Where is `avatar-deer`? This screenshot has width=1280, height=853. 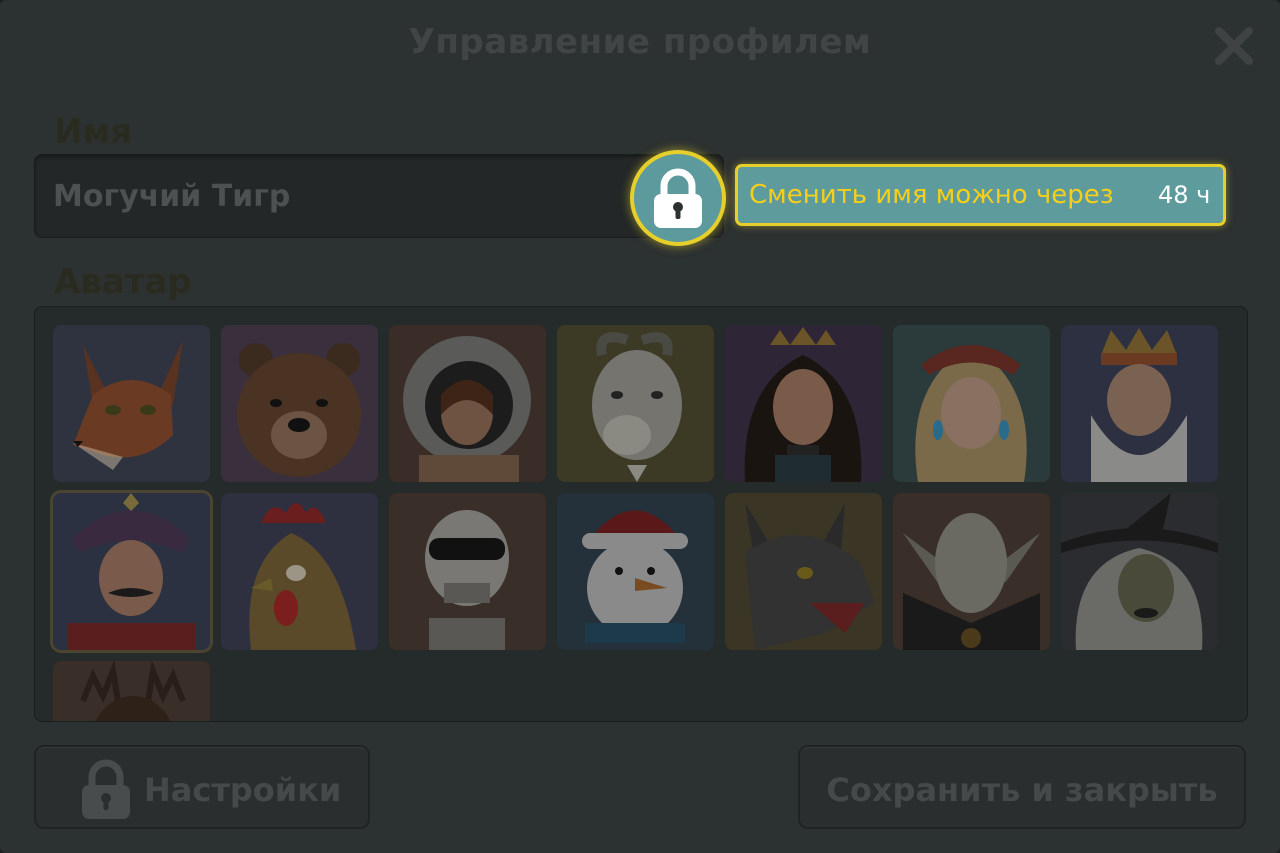
avatar-deer is located at coordinates (131, 691).